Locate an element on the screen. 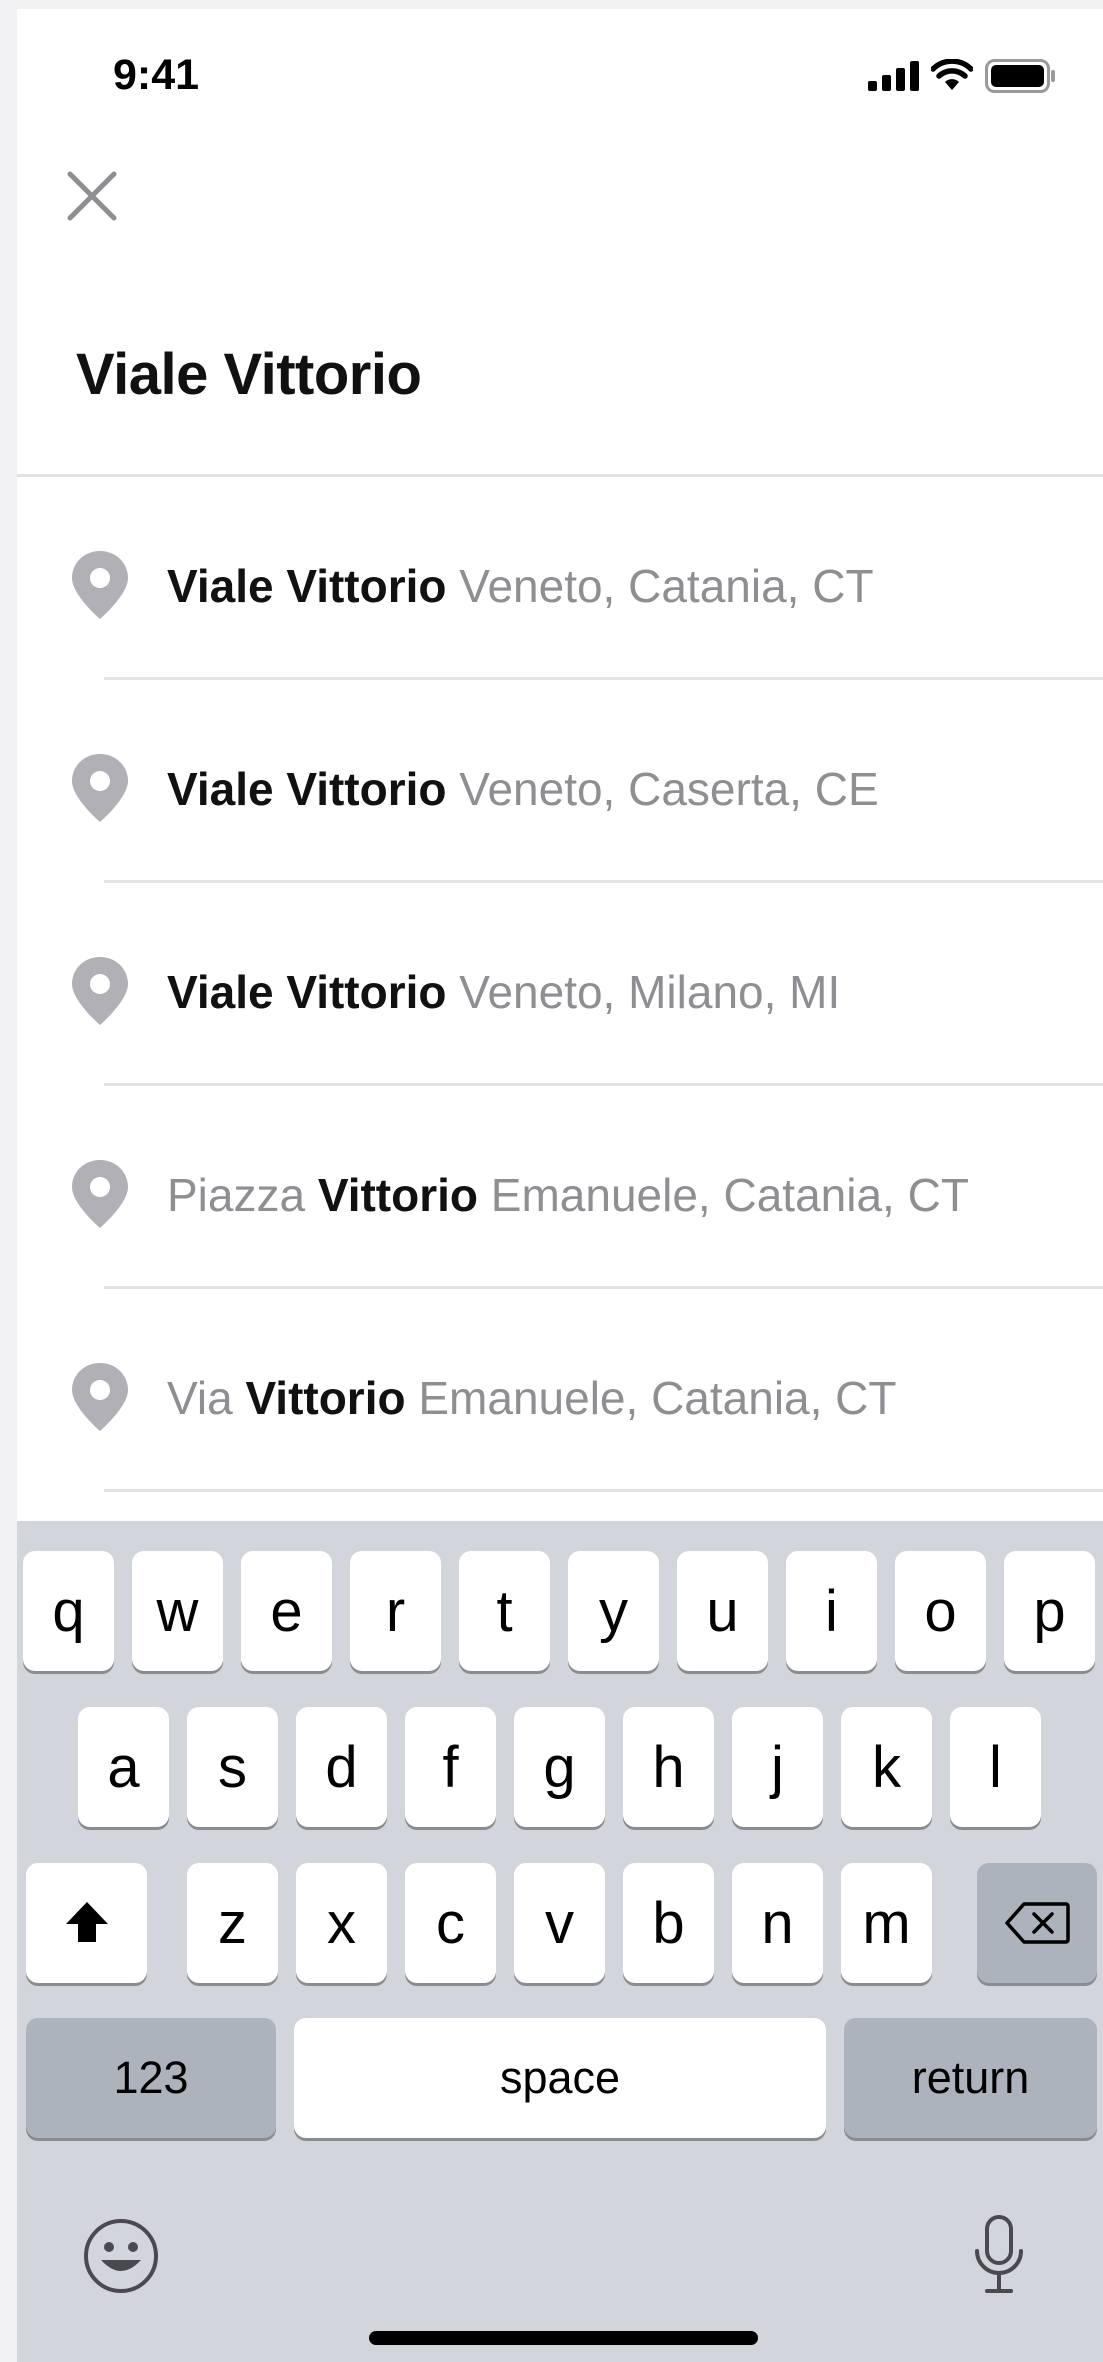  key-s: s is located at coordinates (232, 1767).